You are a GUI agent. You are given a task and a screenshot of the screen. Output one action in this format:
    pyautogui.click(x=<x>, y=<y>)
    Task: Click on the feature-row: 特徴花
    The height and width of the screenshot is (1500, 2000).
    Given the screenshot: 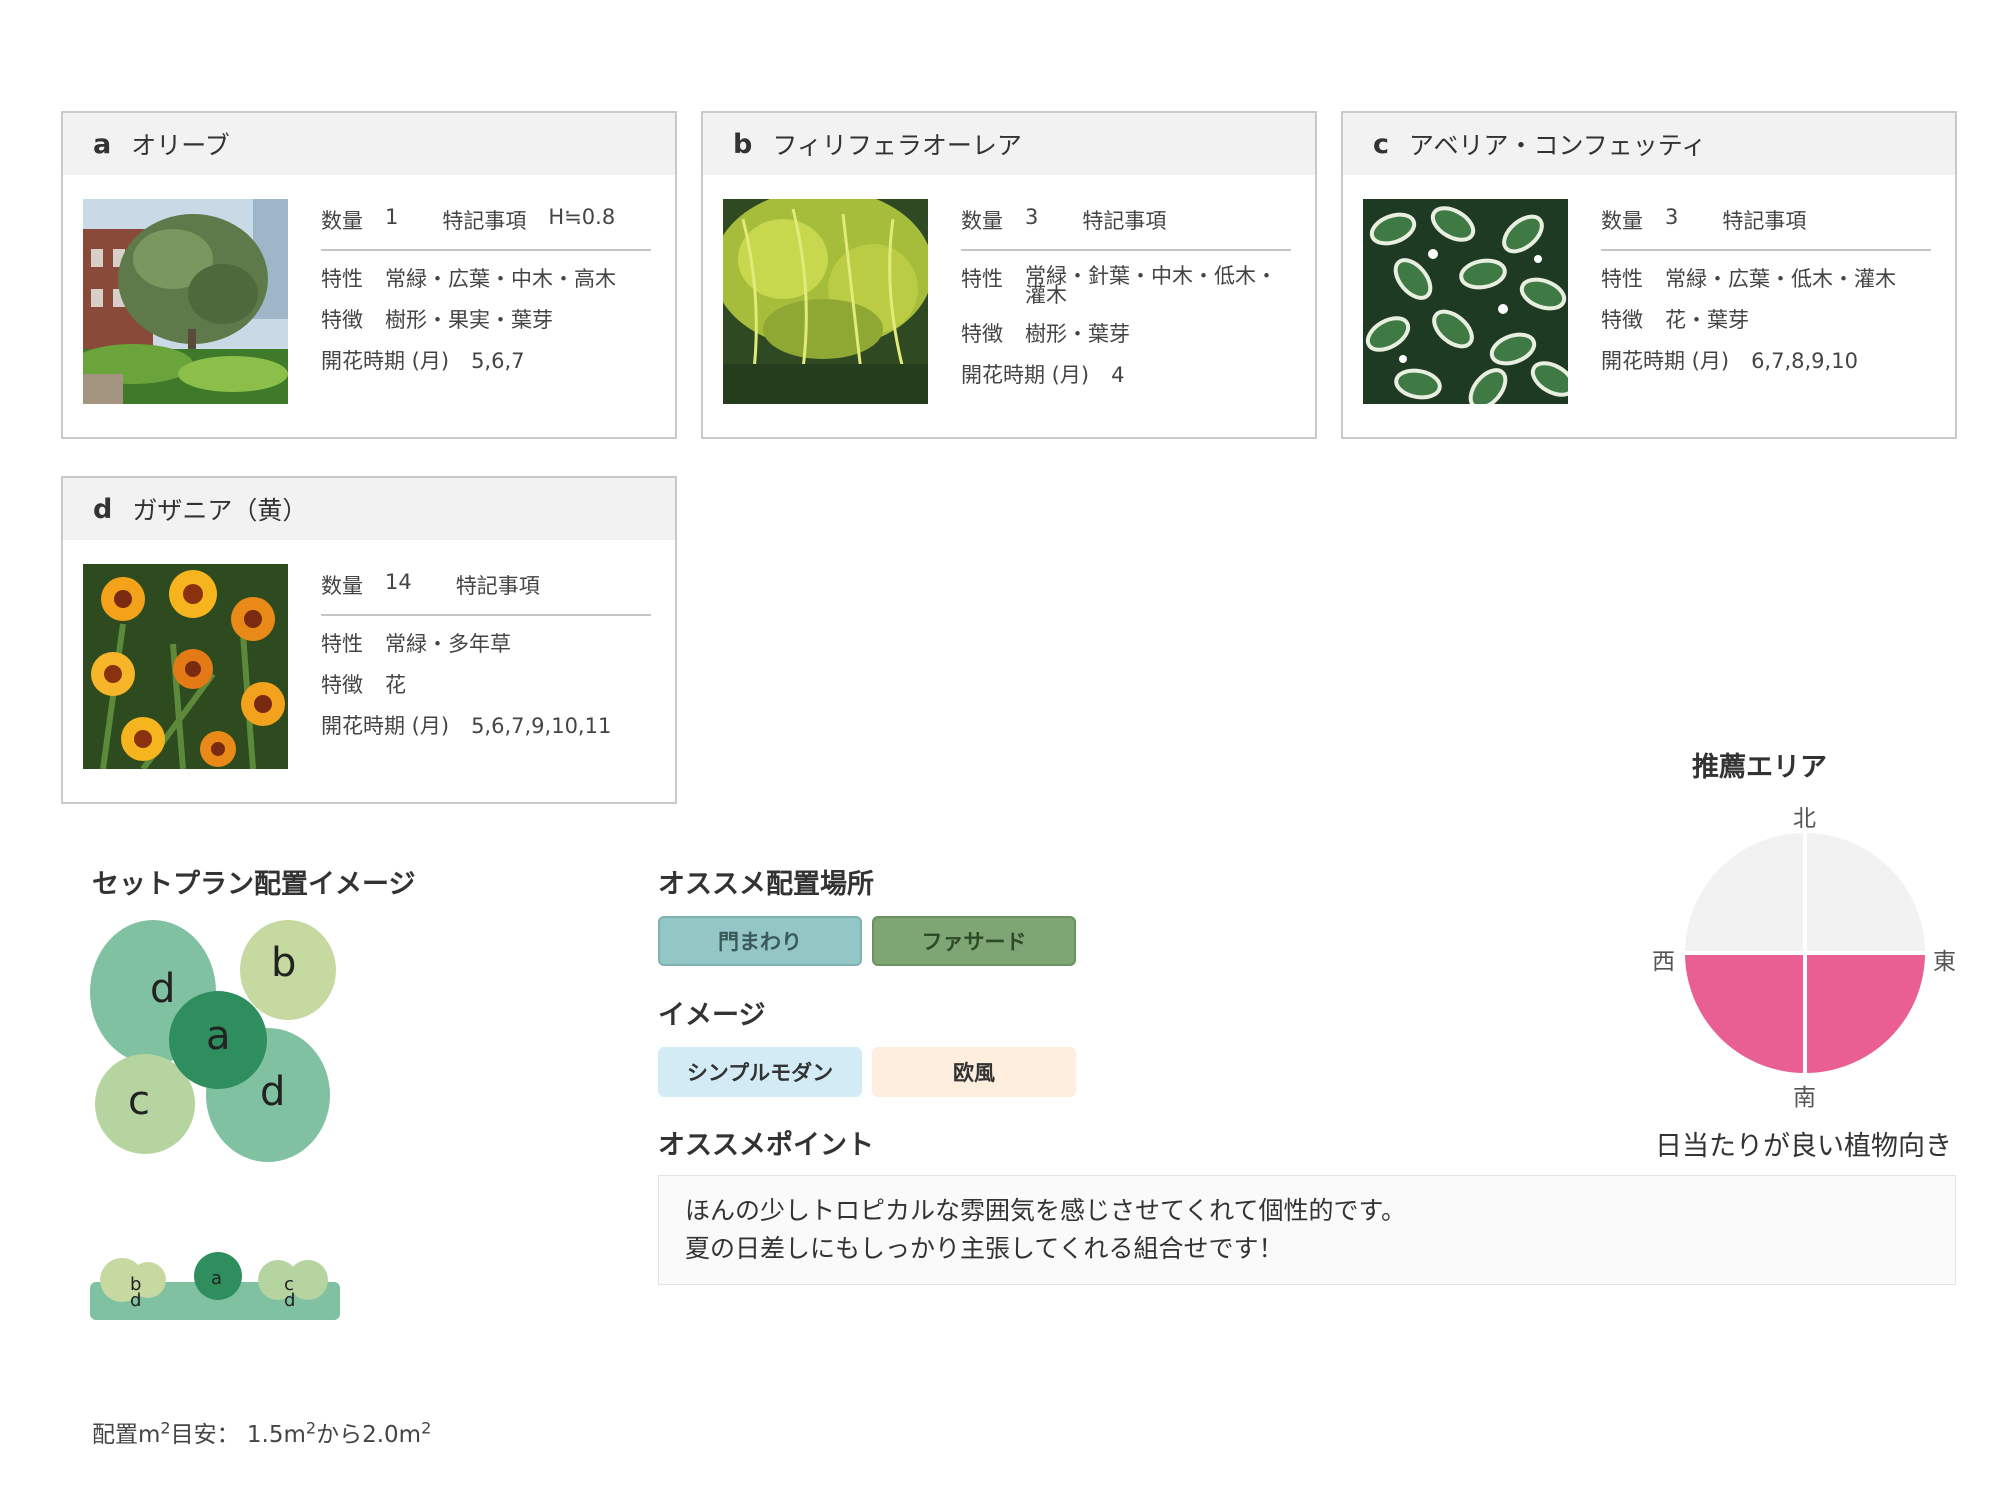 What is the action you would take?
    pyautogui.click(x=363, y=685)
    